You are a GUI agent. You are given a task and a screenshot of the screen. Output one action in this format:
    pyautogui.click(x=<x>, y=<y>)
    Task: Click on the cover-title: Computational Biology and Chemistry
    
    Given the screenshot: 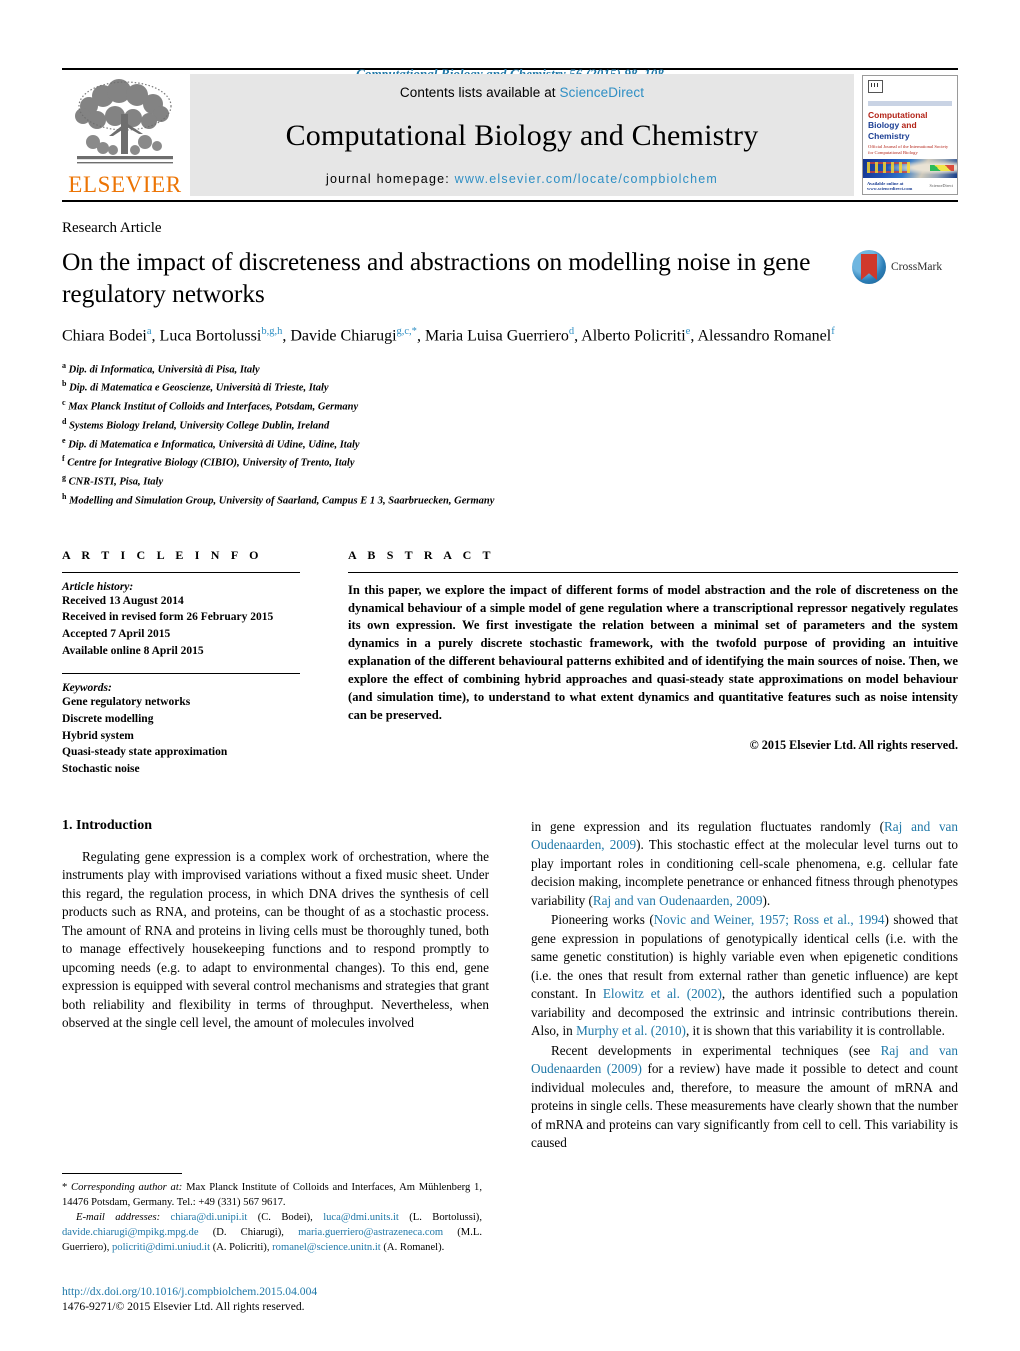 What is the action you would take?
    pyautogui.click(x=910, y=125)
    